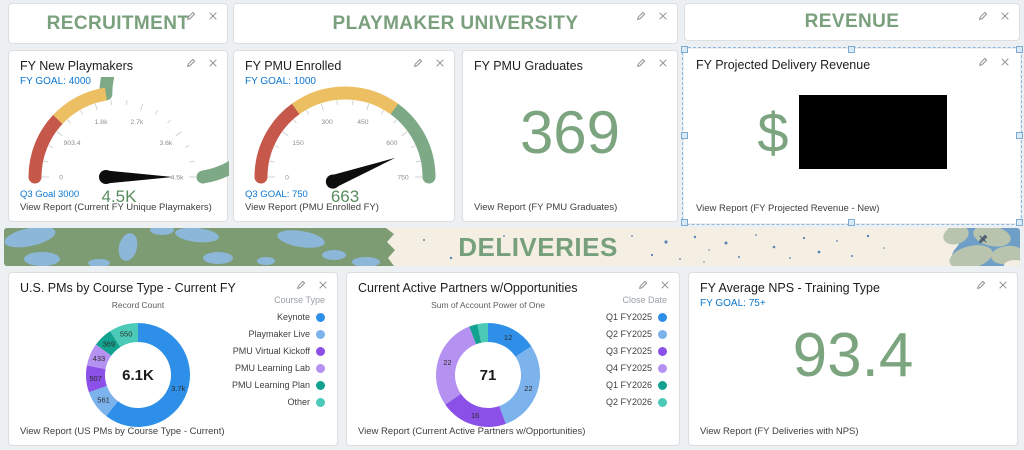  I want to click on legend-item: Q2 FY2025, so click(636, 334).